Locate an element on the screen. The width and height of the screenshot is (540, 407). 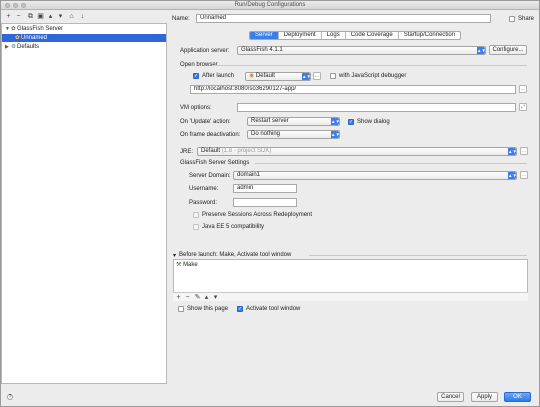
before-launch-toggle: ▾ is located at coordinates (174, 255).